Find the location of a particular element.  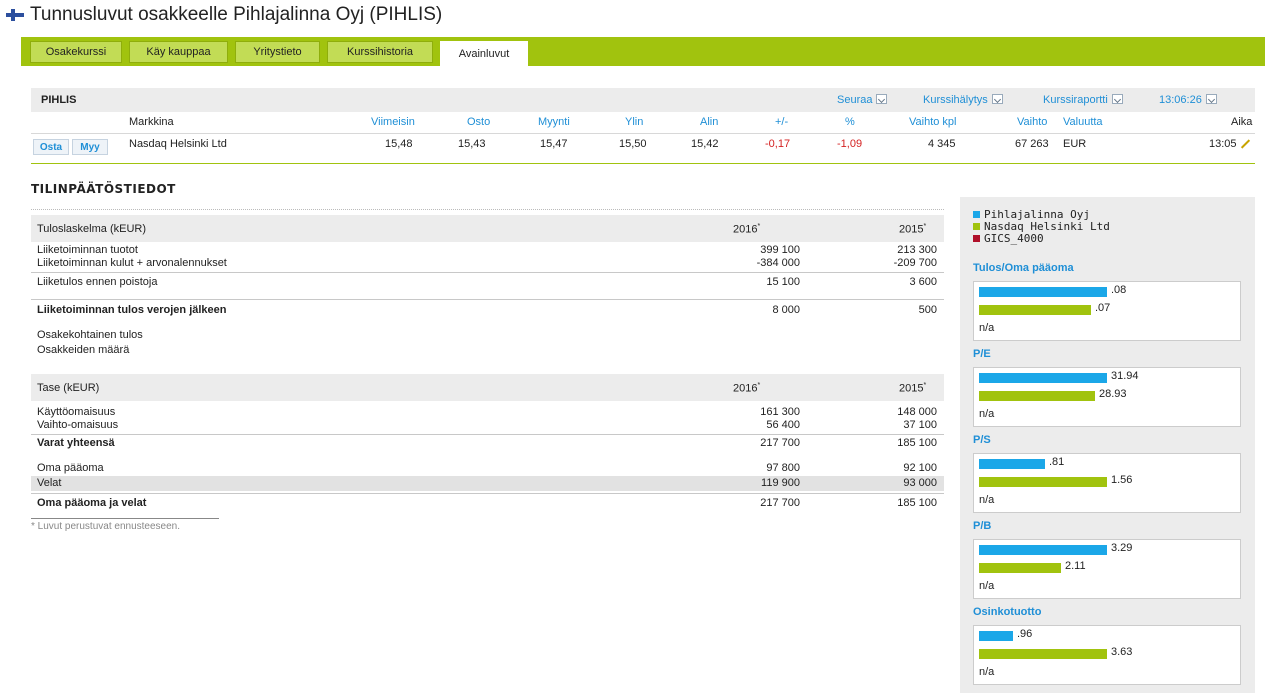

balance-sheet-header: Tase (kEUR) 2016* 2015* is located at coordinates (487, 387).